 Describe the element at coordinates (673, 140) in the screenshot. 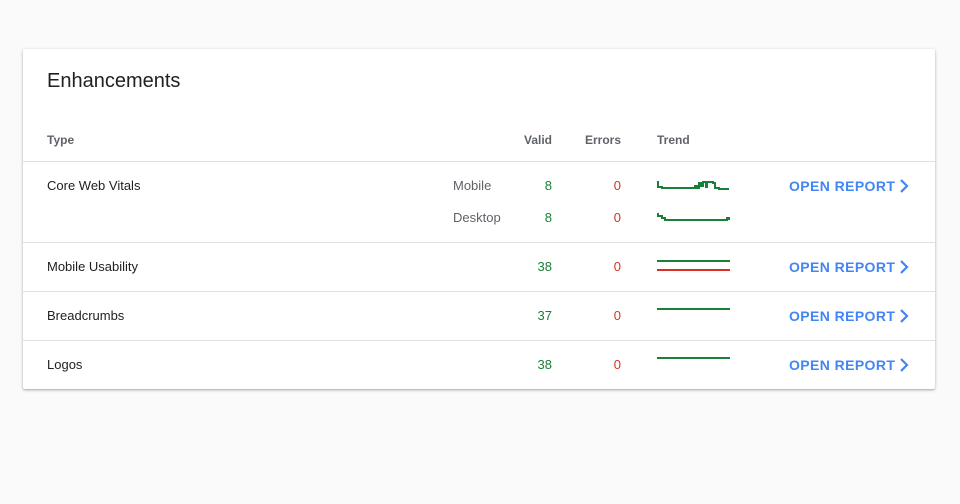

I see `header-trend: Trend` at that location.